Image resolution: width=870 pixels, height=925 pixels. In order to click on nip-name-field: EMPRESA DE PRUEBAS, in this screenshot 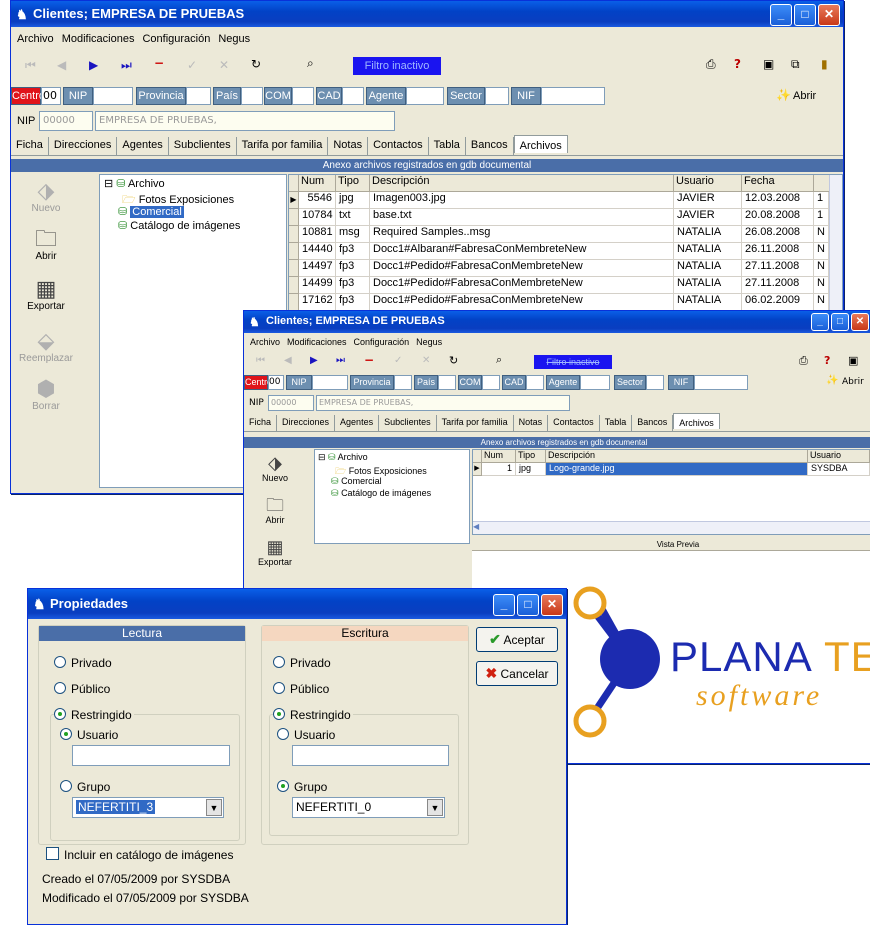, I will do `click(443, 403)`.